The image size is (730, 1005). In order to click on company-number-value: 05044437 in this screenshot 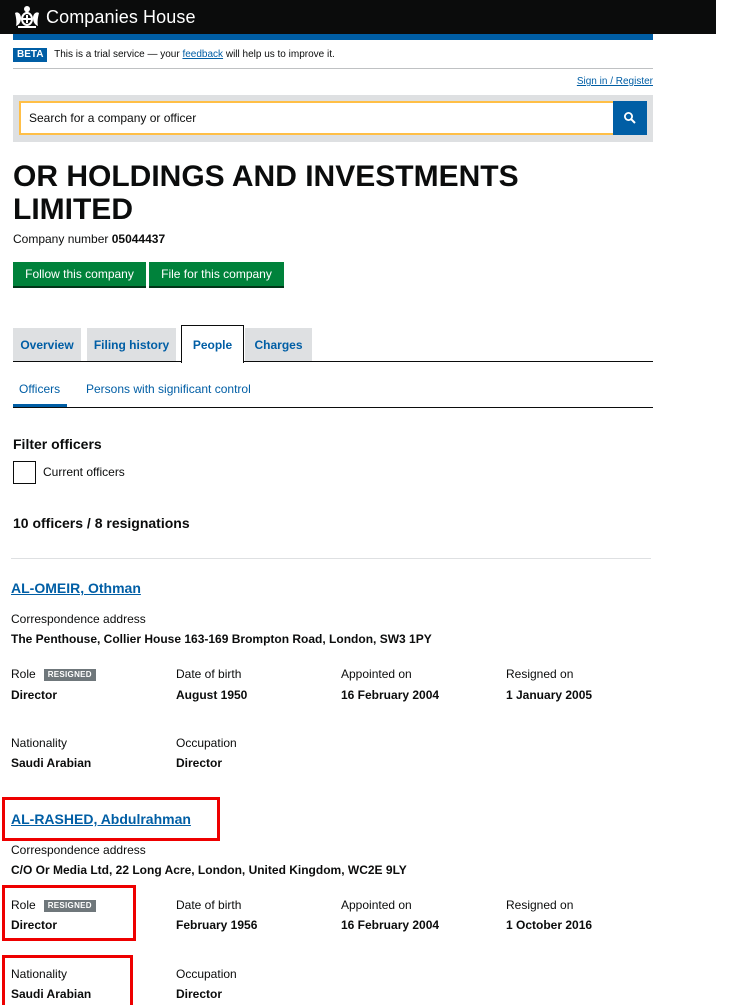, I will do `click(138, 239)`.